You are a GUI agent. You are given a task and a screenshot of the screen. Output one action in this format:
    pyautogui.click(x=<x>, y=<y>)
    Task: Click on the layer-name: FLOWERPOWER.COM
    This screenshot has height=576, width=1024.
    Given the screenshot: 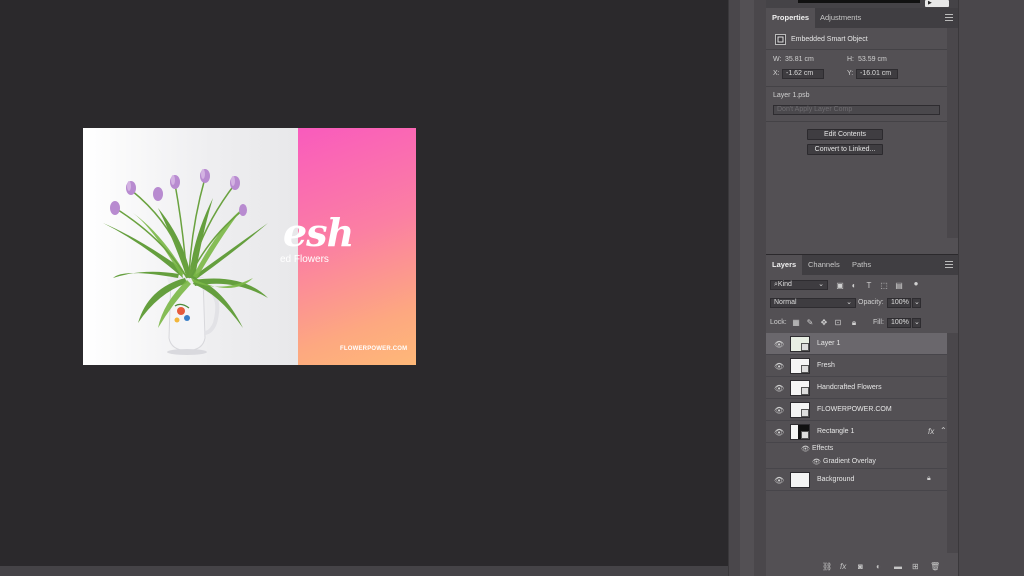 What is the action you would take?
    pyautogui.click(x=854, y=409)
    